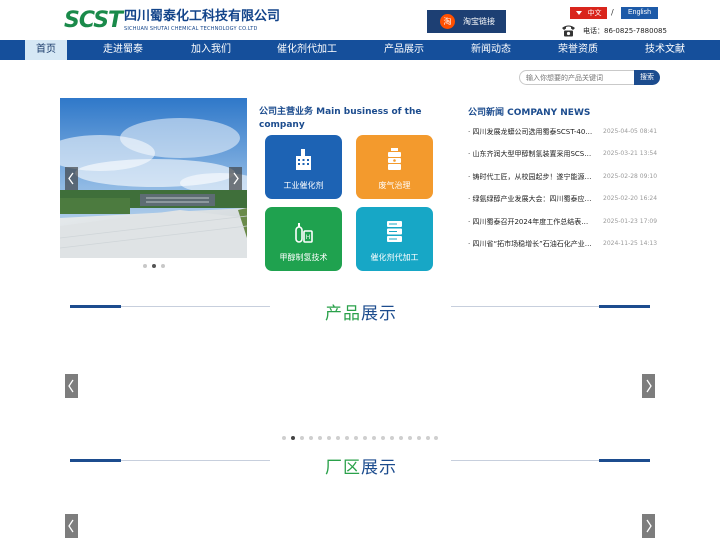  What do you see at coordinates (303, 185) in the screenshot?
I see `business-tile-label: 工业催化剂` at bounding box center [303, 185].